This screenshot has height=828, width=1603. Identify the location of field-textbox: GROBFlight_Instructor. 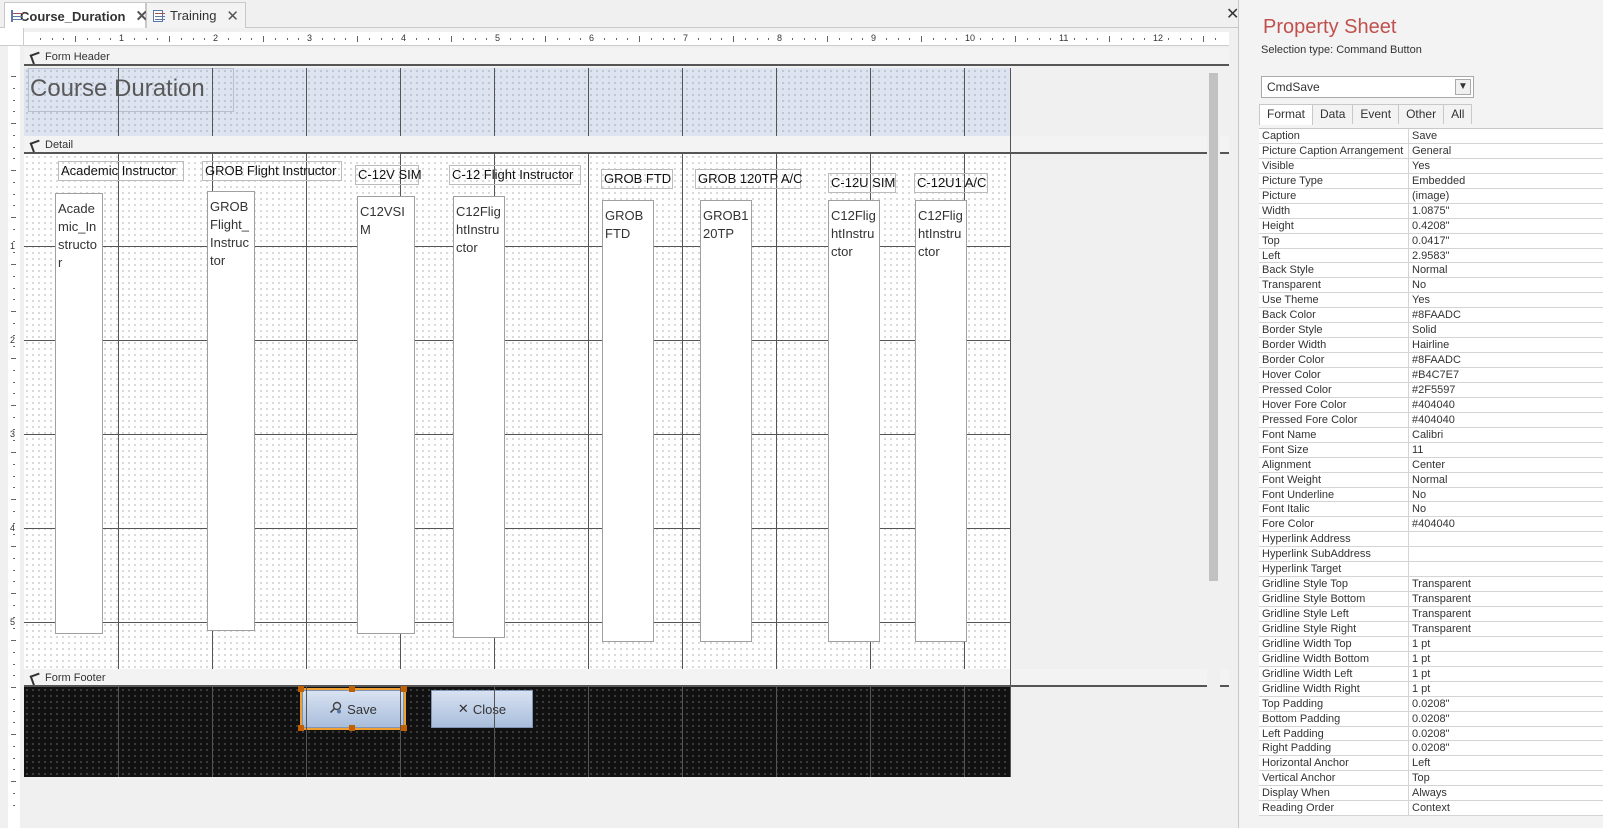
(231, 411).